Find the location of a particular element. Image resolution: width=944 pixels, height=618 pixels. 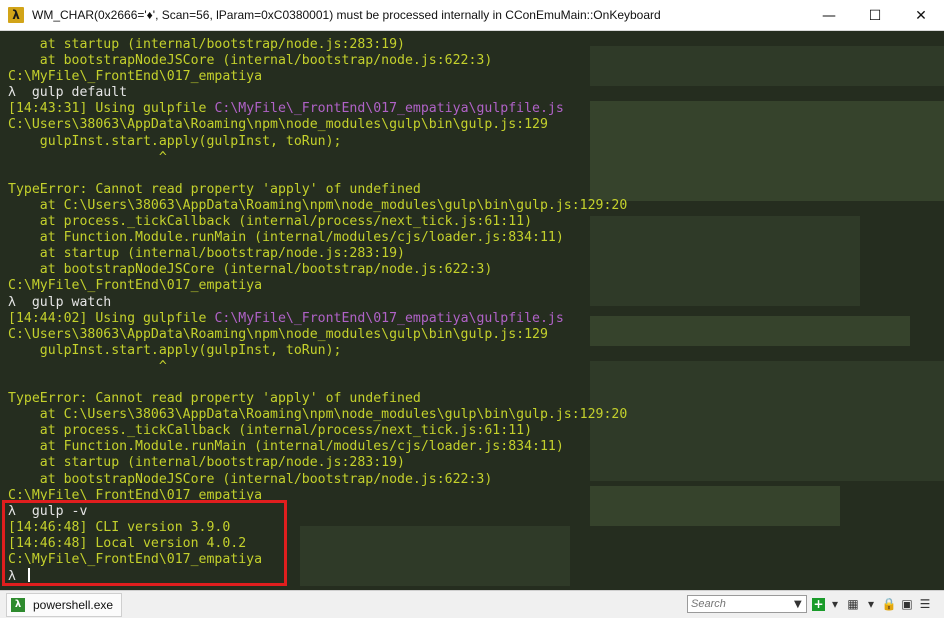

terminal-segment: gulp watch is located at coordinates (67, 302).